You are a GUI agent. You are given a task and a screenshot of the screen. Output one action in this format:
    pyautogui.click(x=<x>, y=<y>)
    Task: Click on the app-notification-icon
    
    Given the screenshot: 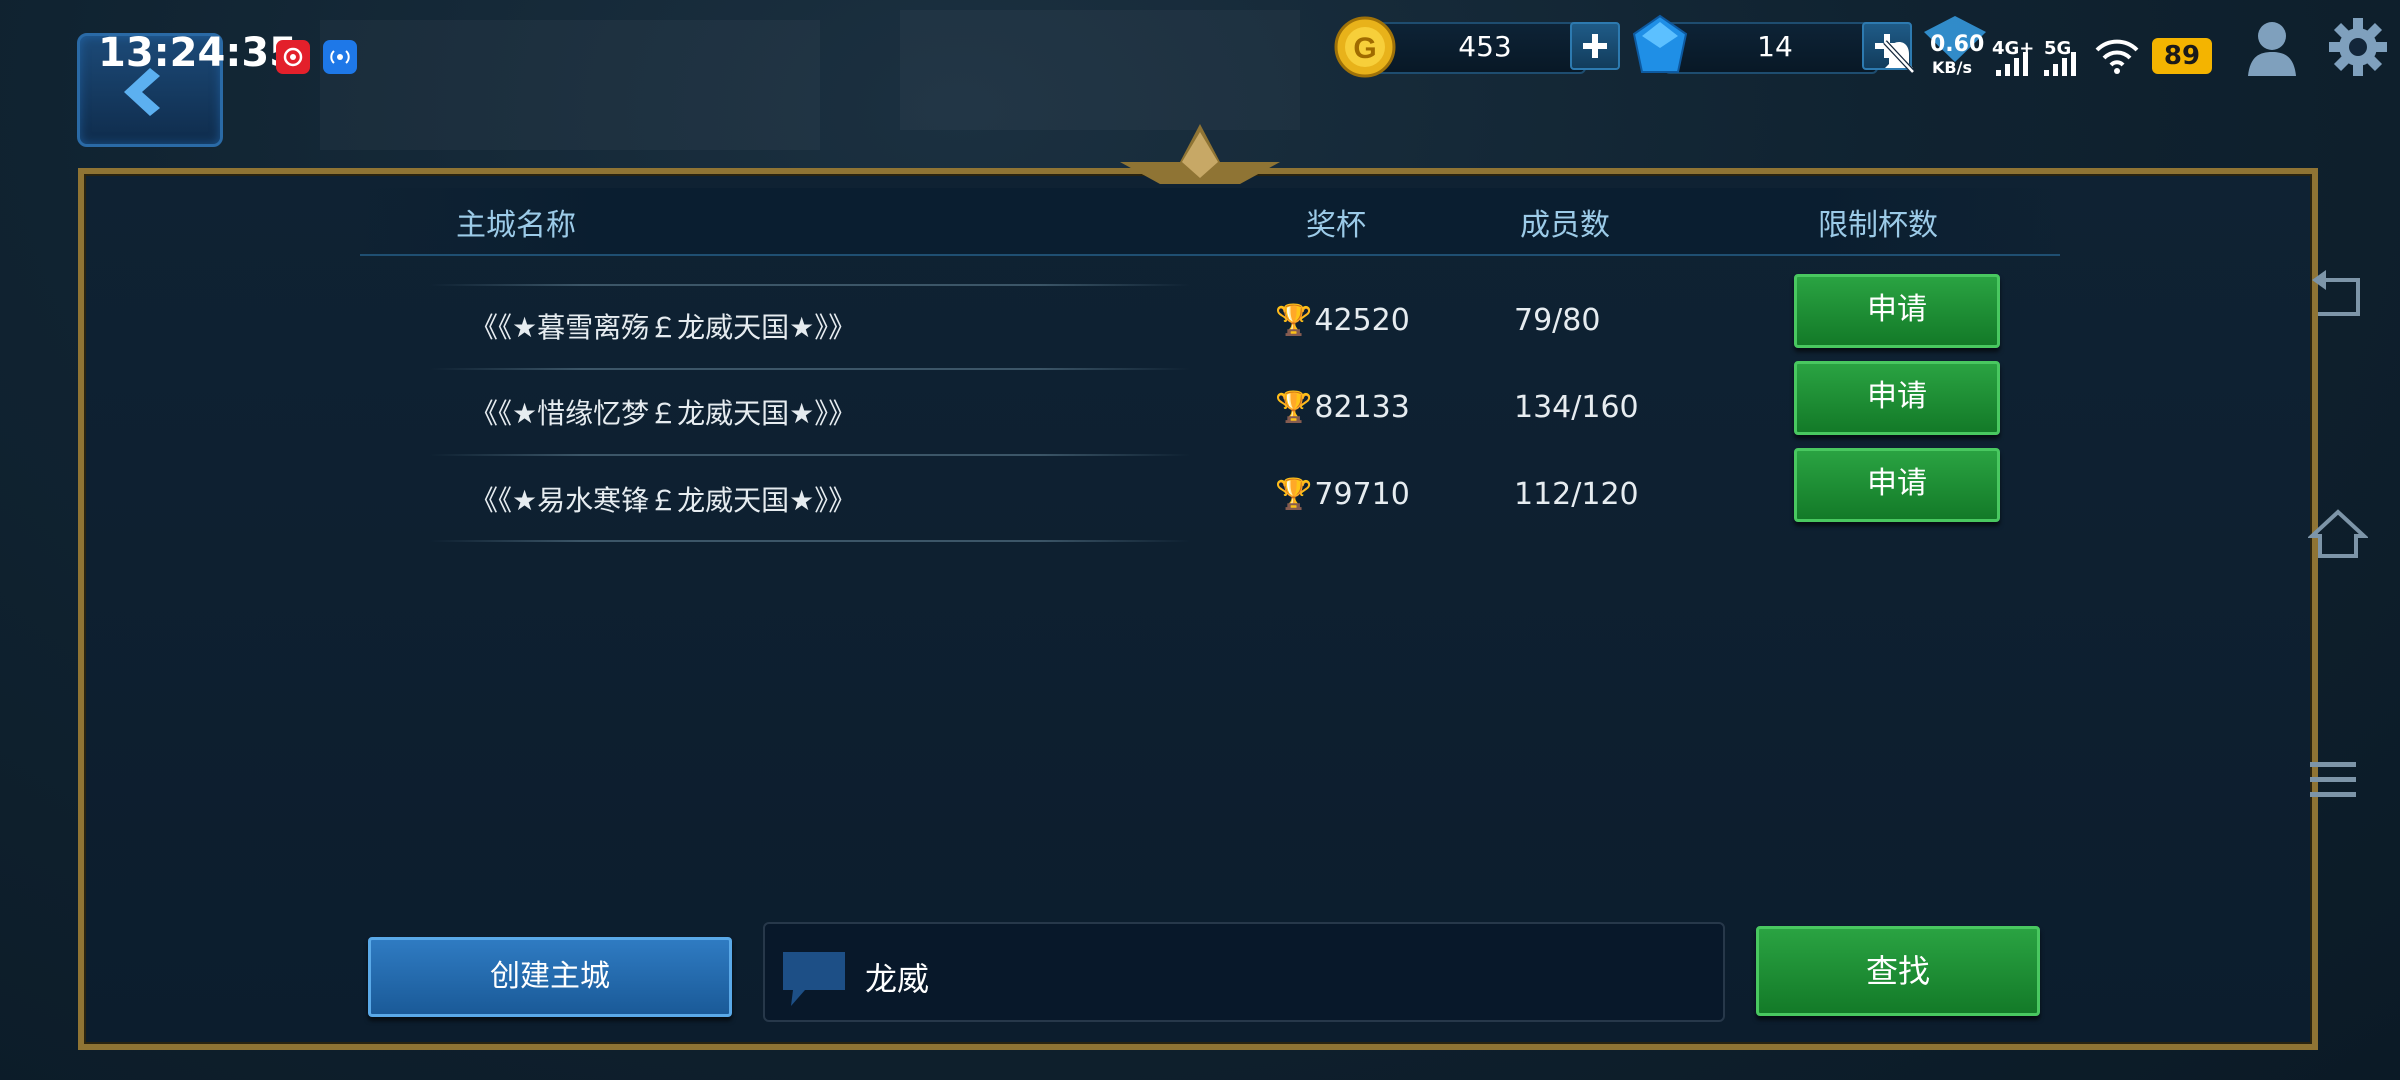 What is the action you would take?
    pyautogui.click(x=293, y=57)
    